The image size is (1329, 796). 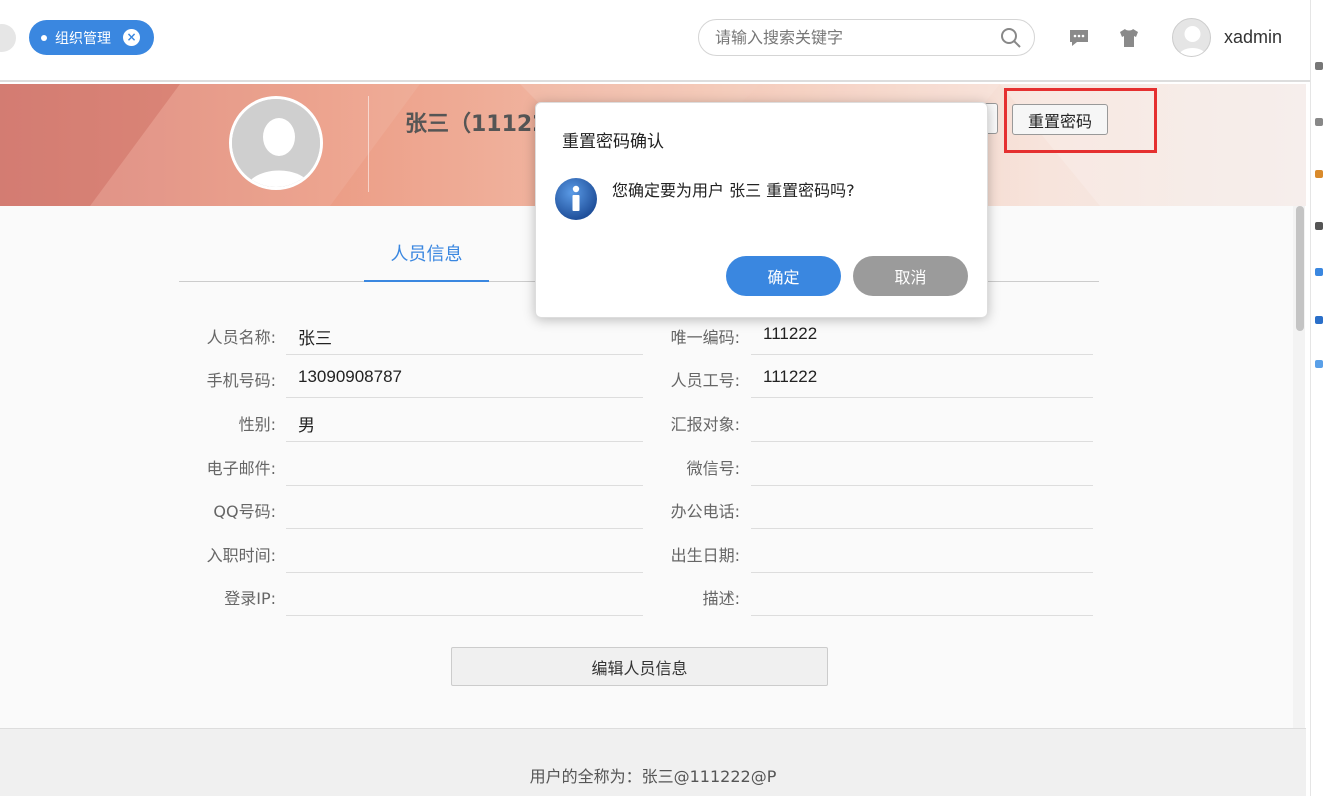 What do you see at coordinates (655, 41) in the screenshot?
I see `top-bar: 组织管理 × xadmin` at bounding box center [655, 41].